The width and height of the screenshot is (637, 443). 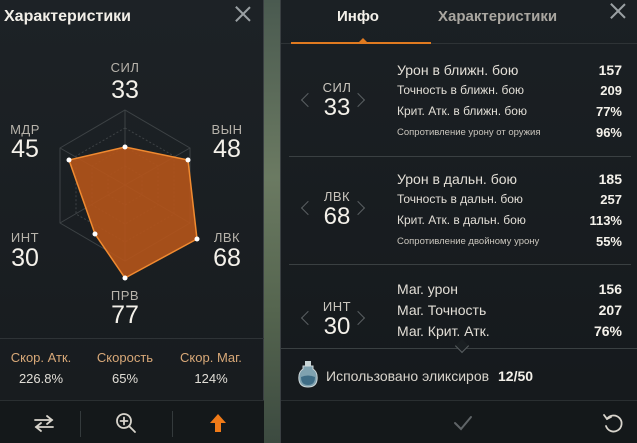 I want to click on speed-value: 124%, so click(x=211, y=378).